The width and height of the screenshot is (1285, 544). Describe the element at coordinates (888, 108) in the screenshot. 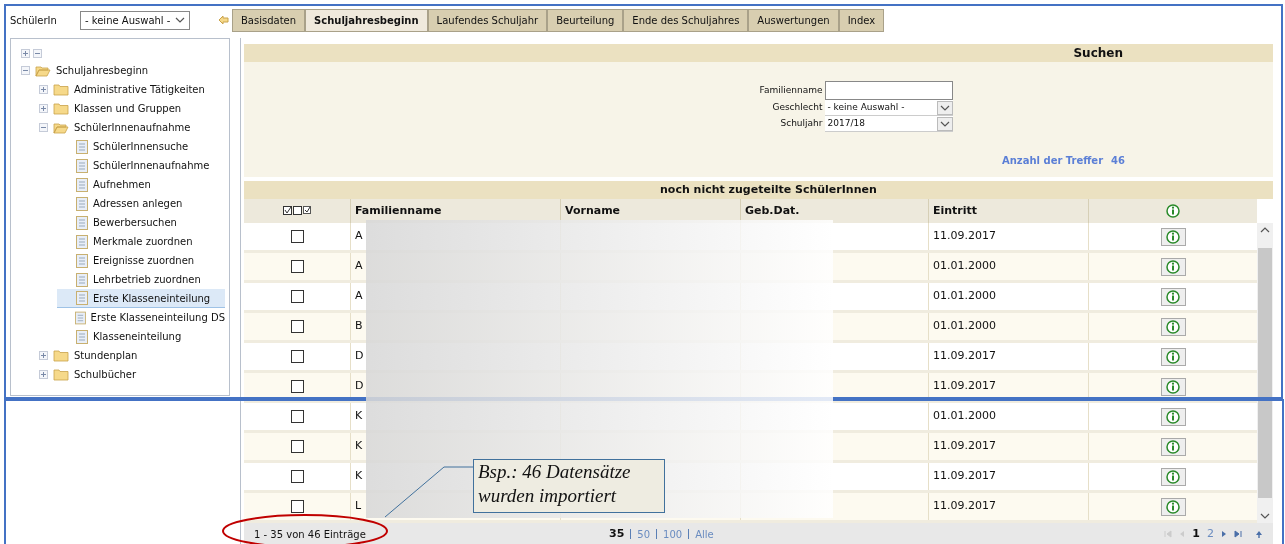

I see `select-field: - keine Auswahl -` at that location.